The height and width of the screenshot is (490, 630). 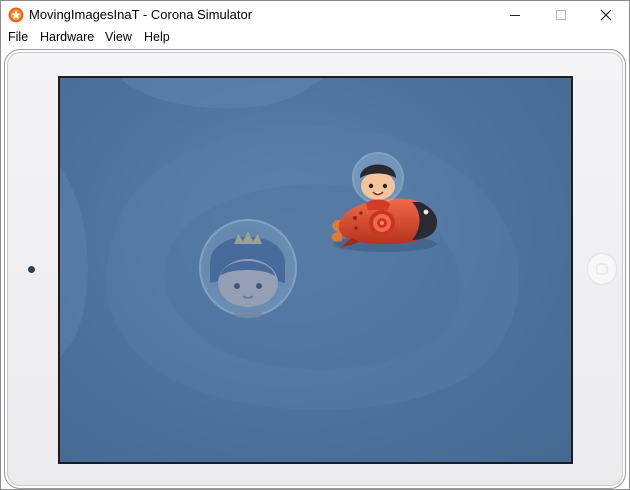 I want to click on menu-bar: File Hardware View Help, so click(x=315, y=38).